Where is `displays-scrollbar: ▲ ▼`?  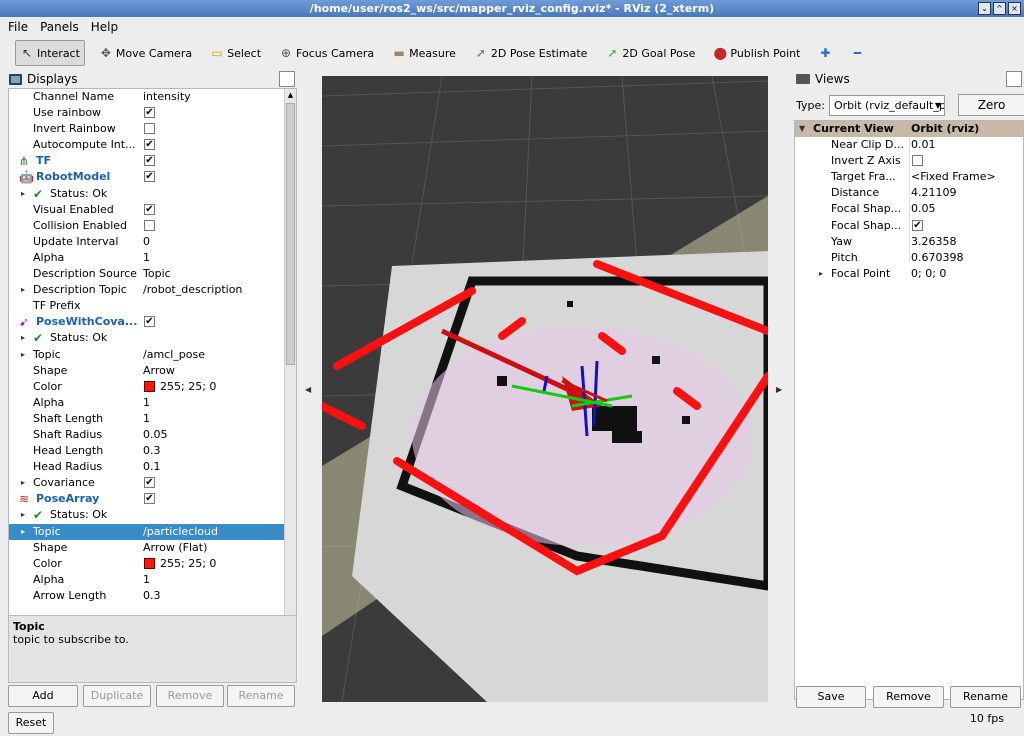 displays-scrollbar: ▲ ▼ is located at coordinates (290, 384).